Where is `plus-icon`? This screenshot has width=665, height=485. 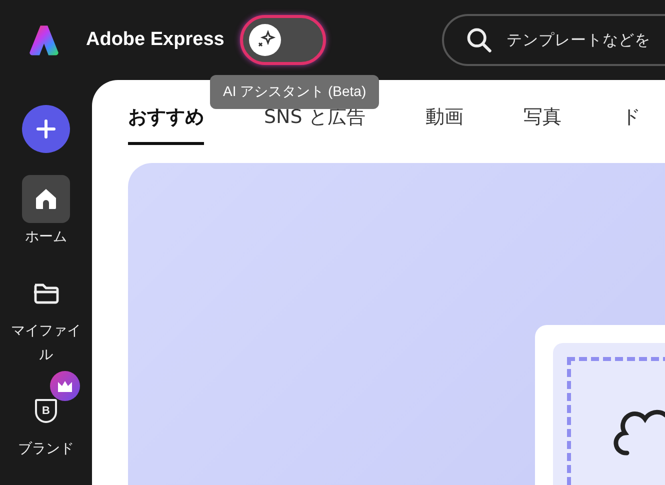
plus-icon is located at coordinates (46, 129).